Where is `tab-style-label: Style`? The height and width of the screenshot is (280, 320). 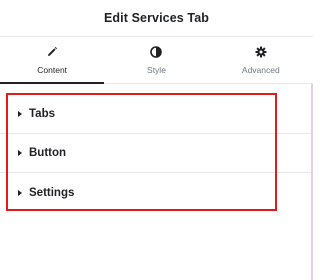 tab-style-label: Style is located at coordinates (156, 70).